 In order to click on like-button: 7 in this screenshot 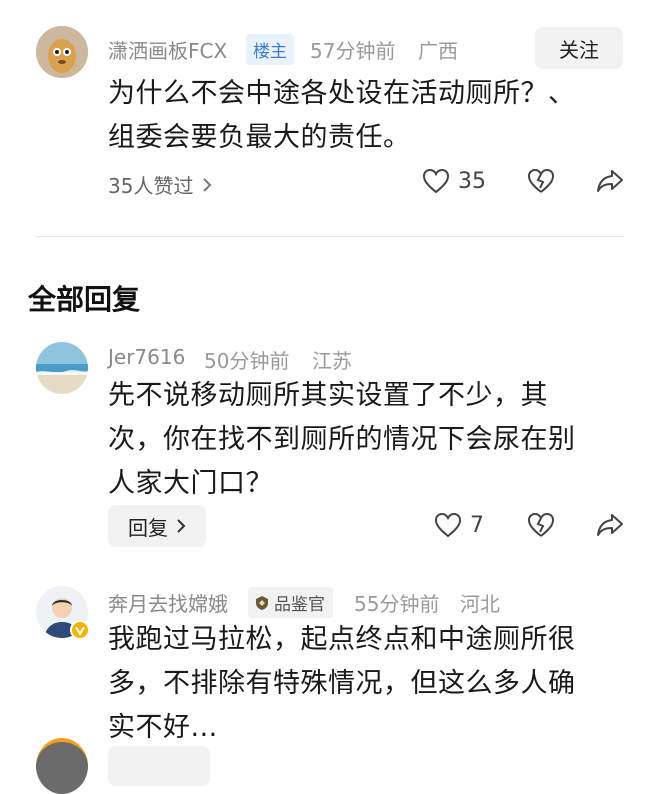, I will do `click(459, 525)`.